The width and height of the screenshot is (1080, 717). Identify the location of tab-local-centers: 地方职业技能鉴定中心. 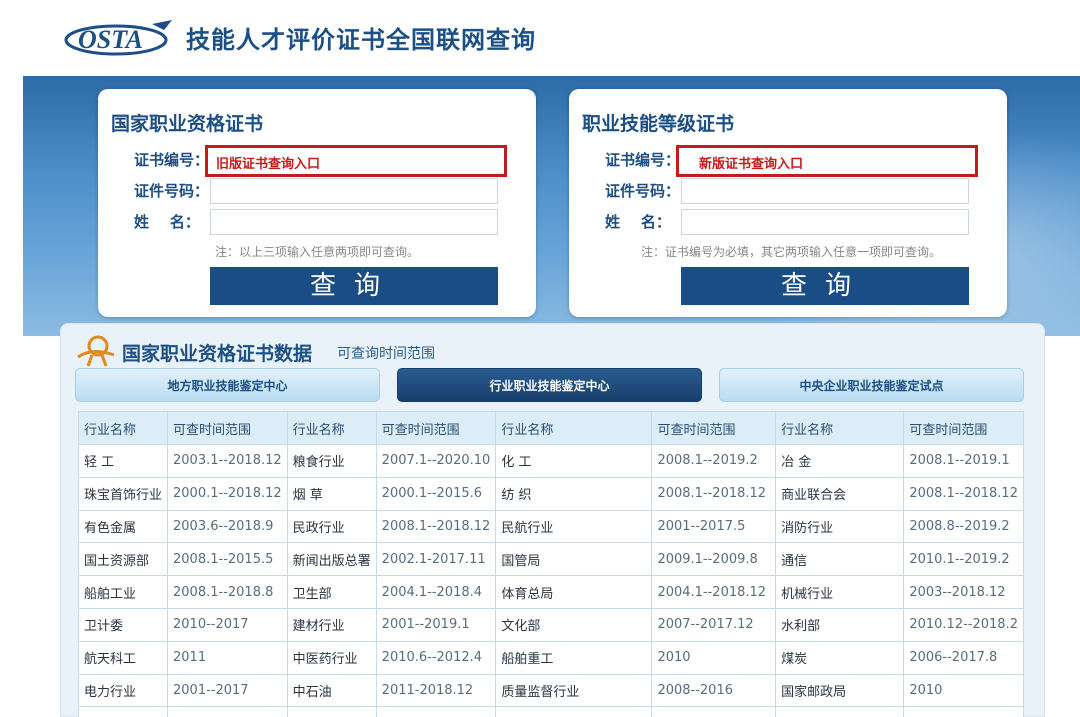
(227, 385).